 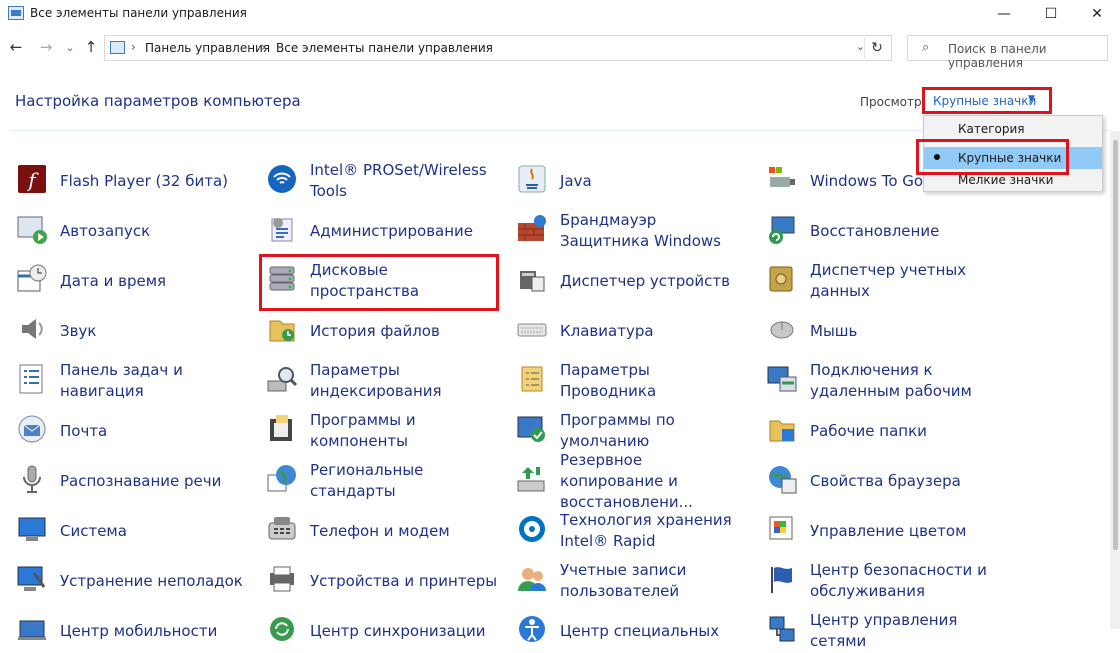 I want to click on control-panel-item: Управление цветом, so click(x=872, y=530).